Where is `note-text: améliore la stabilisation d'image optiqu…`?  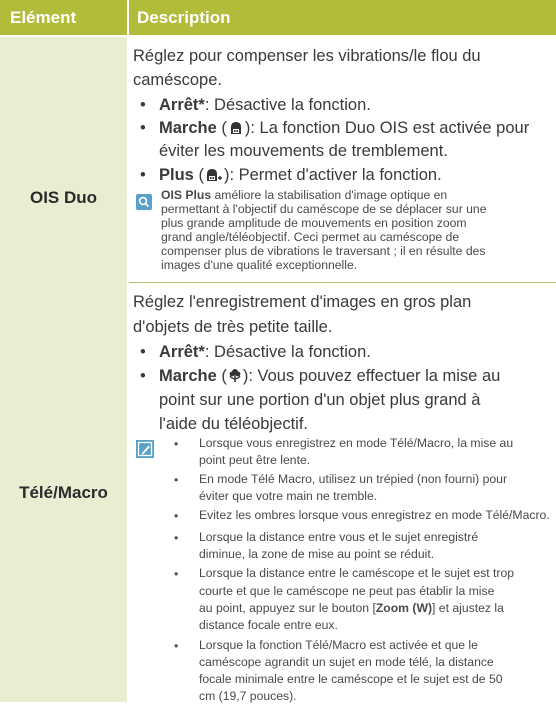 note-text: améliore la stabilisation d'image optiqu… is located at coordinates (329, 195).